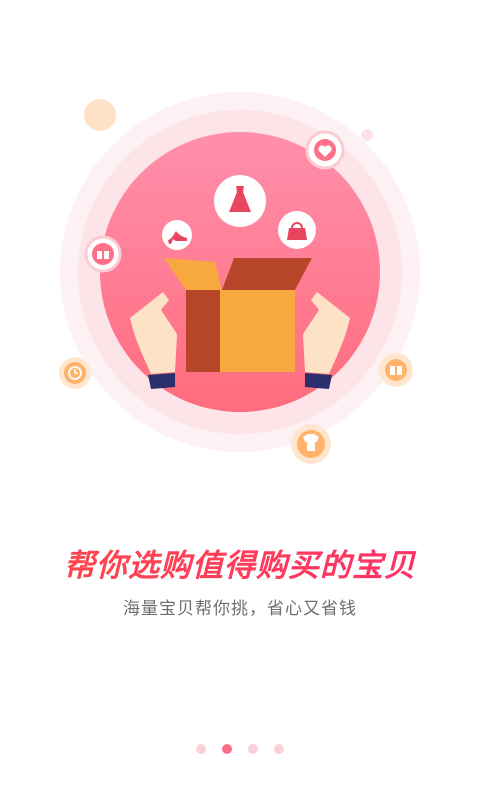 This screenshot has height=800, width=480. Describe the element at coordinates (177, 235) in the screenshot. I see `high-heel-icon` at that location.